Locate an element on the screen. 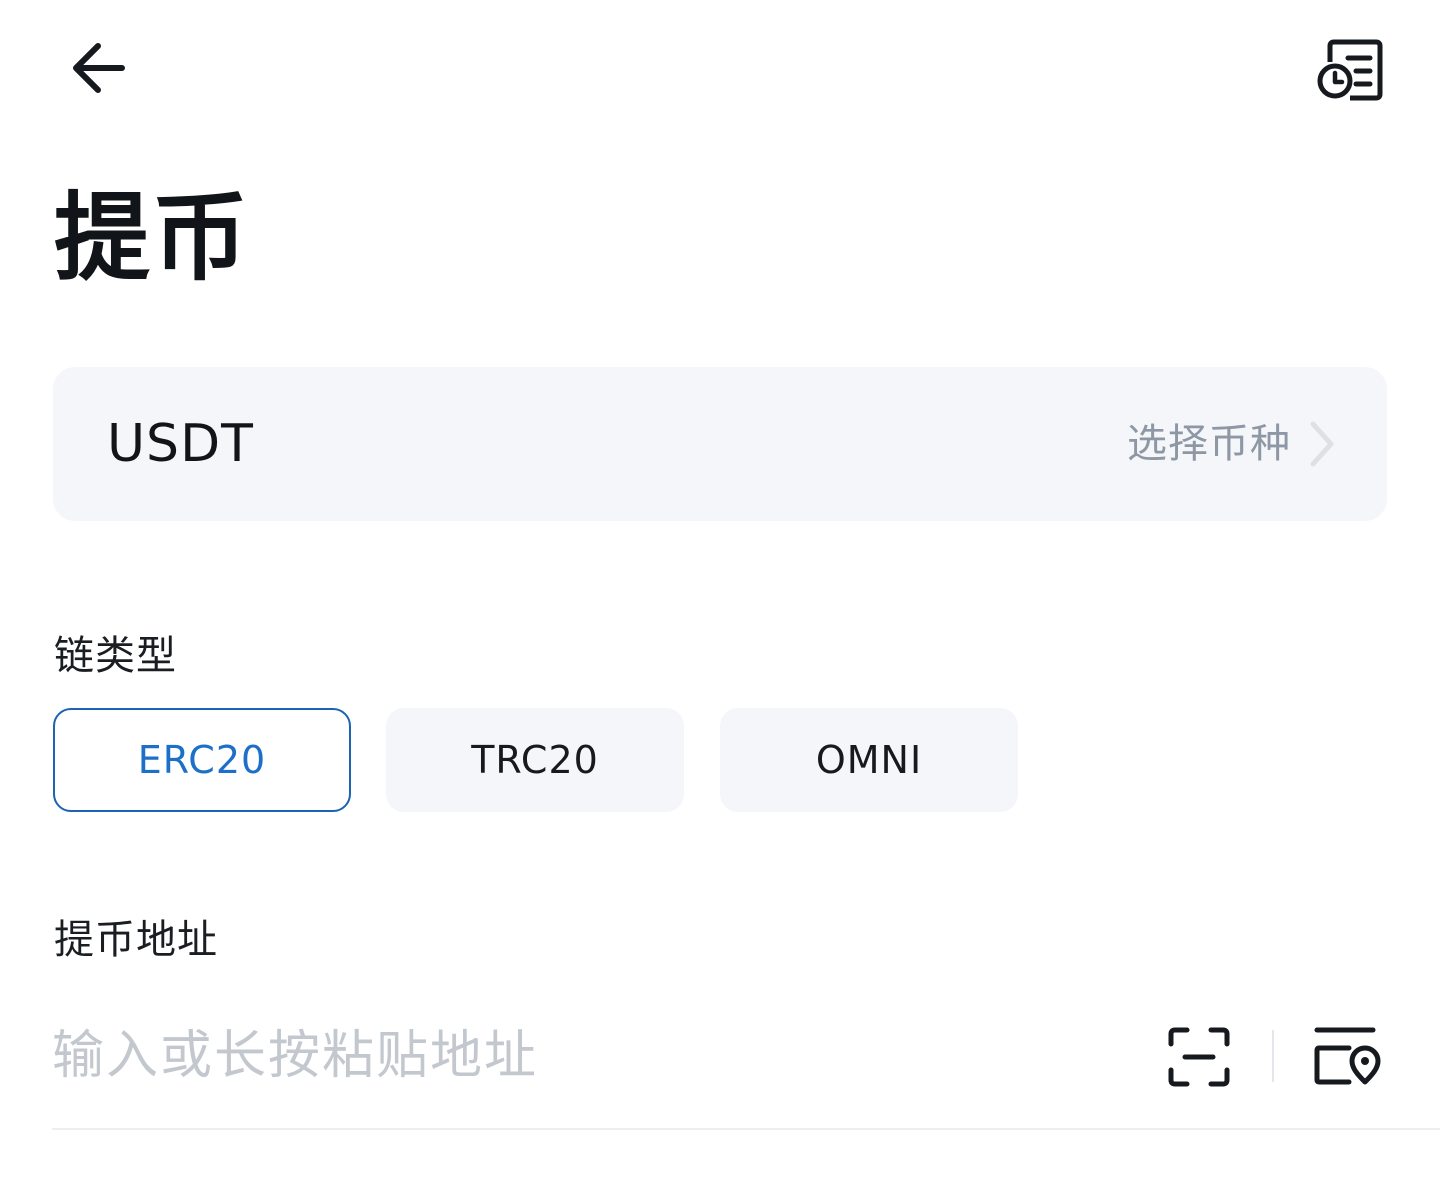 This screenshot has width=1440, height=1203. scan-icon is located at coordinates (1199, 1057).